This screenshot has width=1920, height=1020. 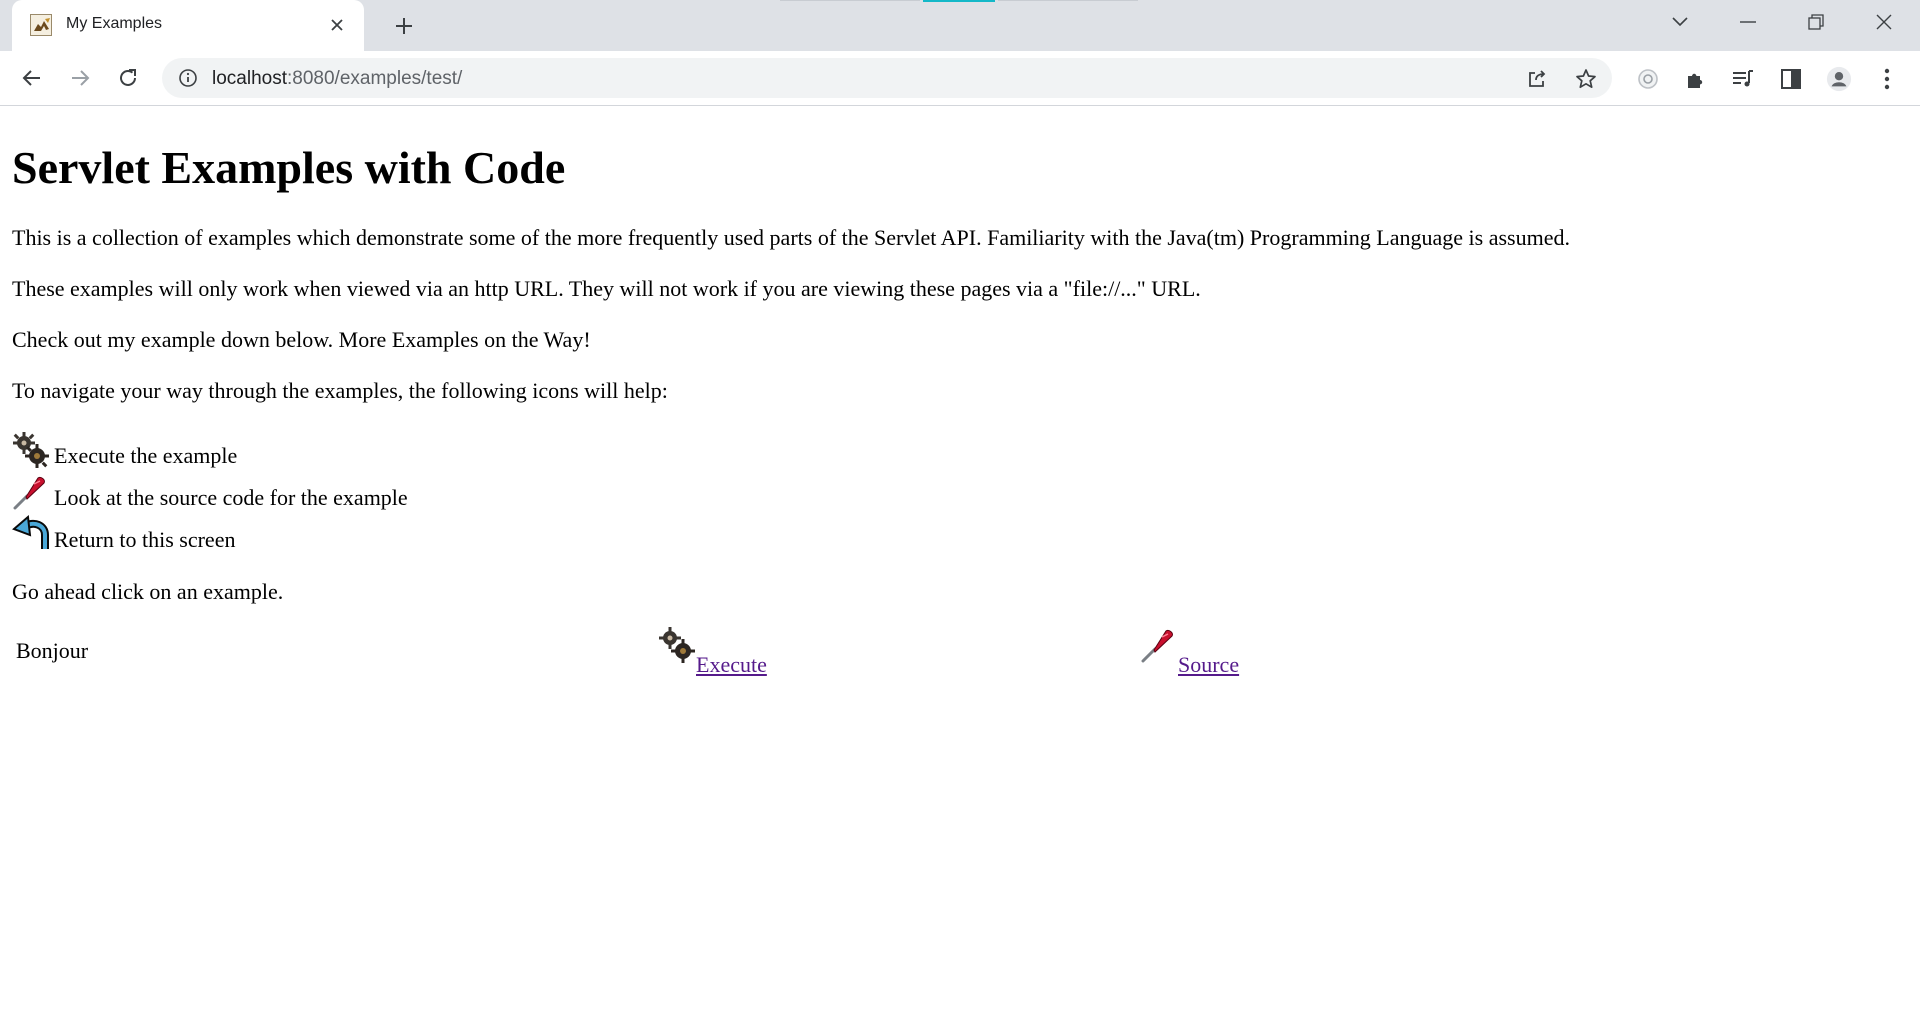 What do you see at coordinates (1748, 22) in the screenshot?
I see `minimize-icon` at bounding box center [1748, 22].